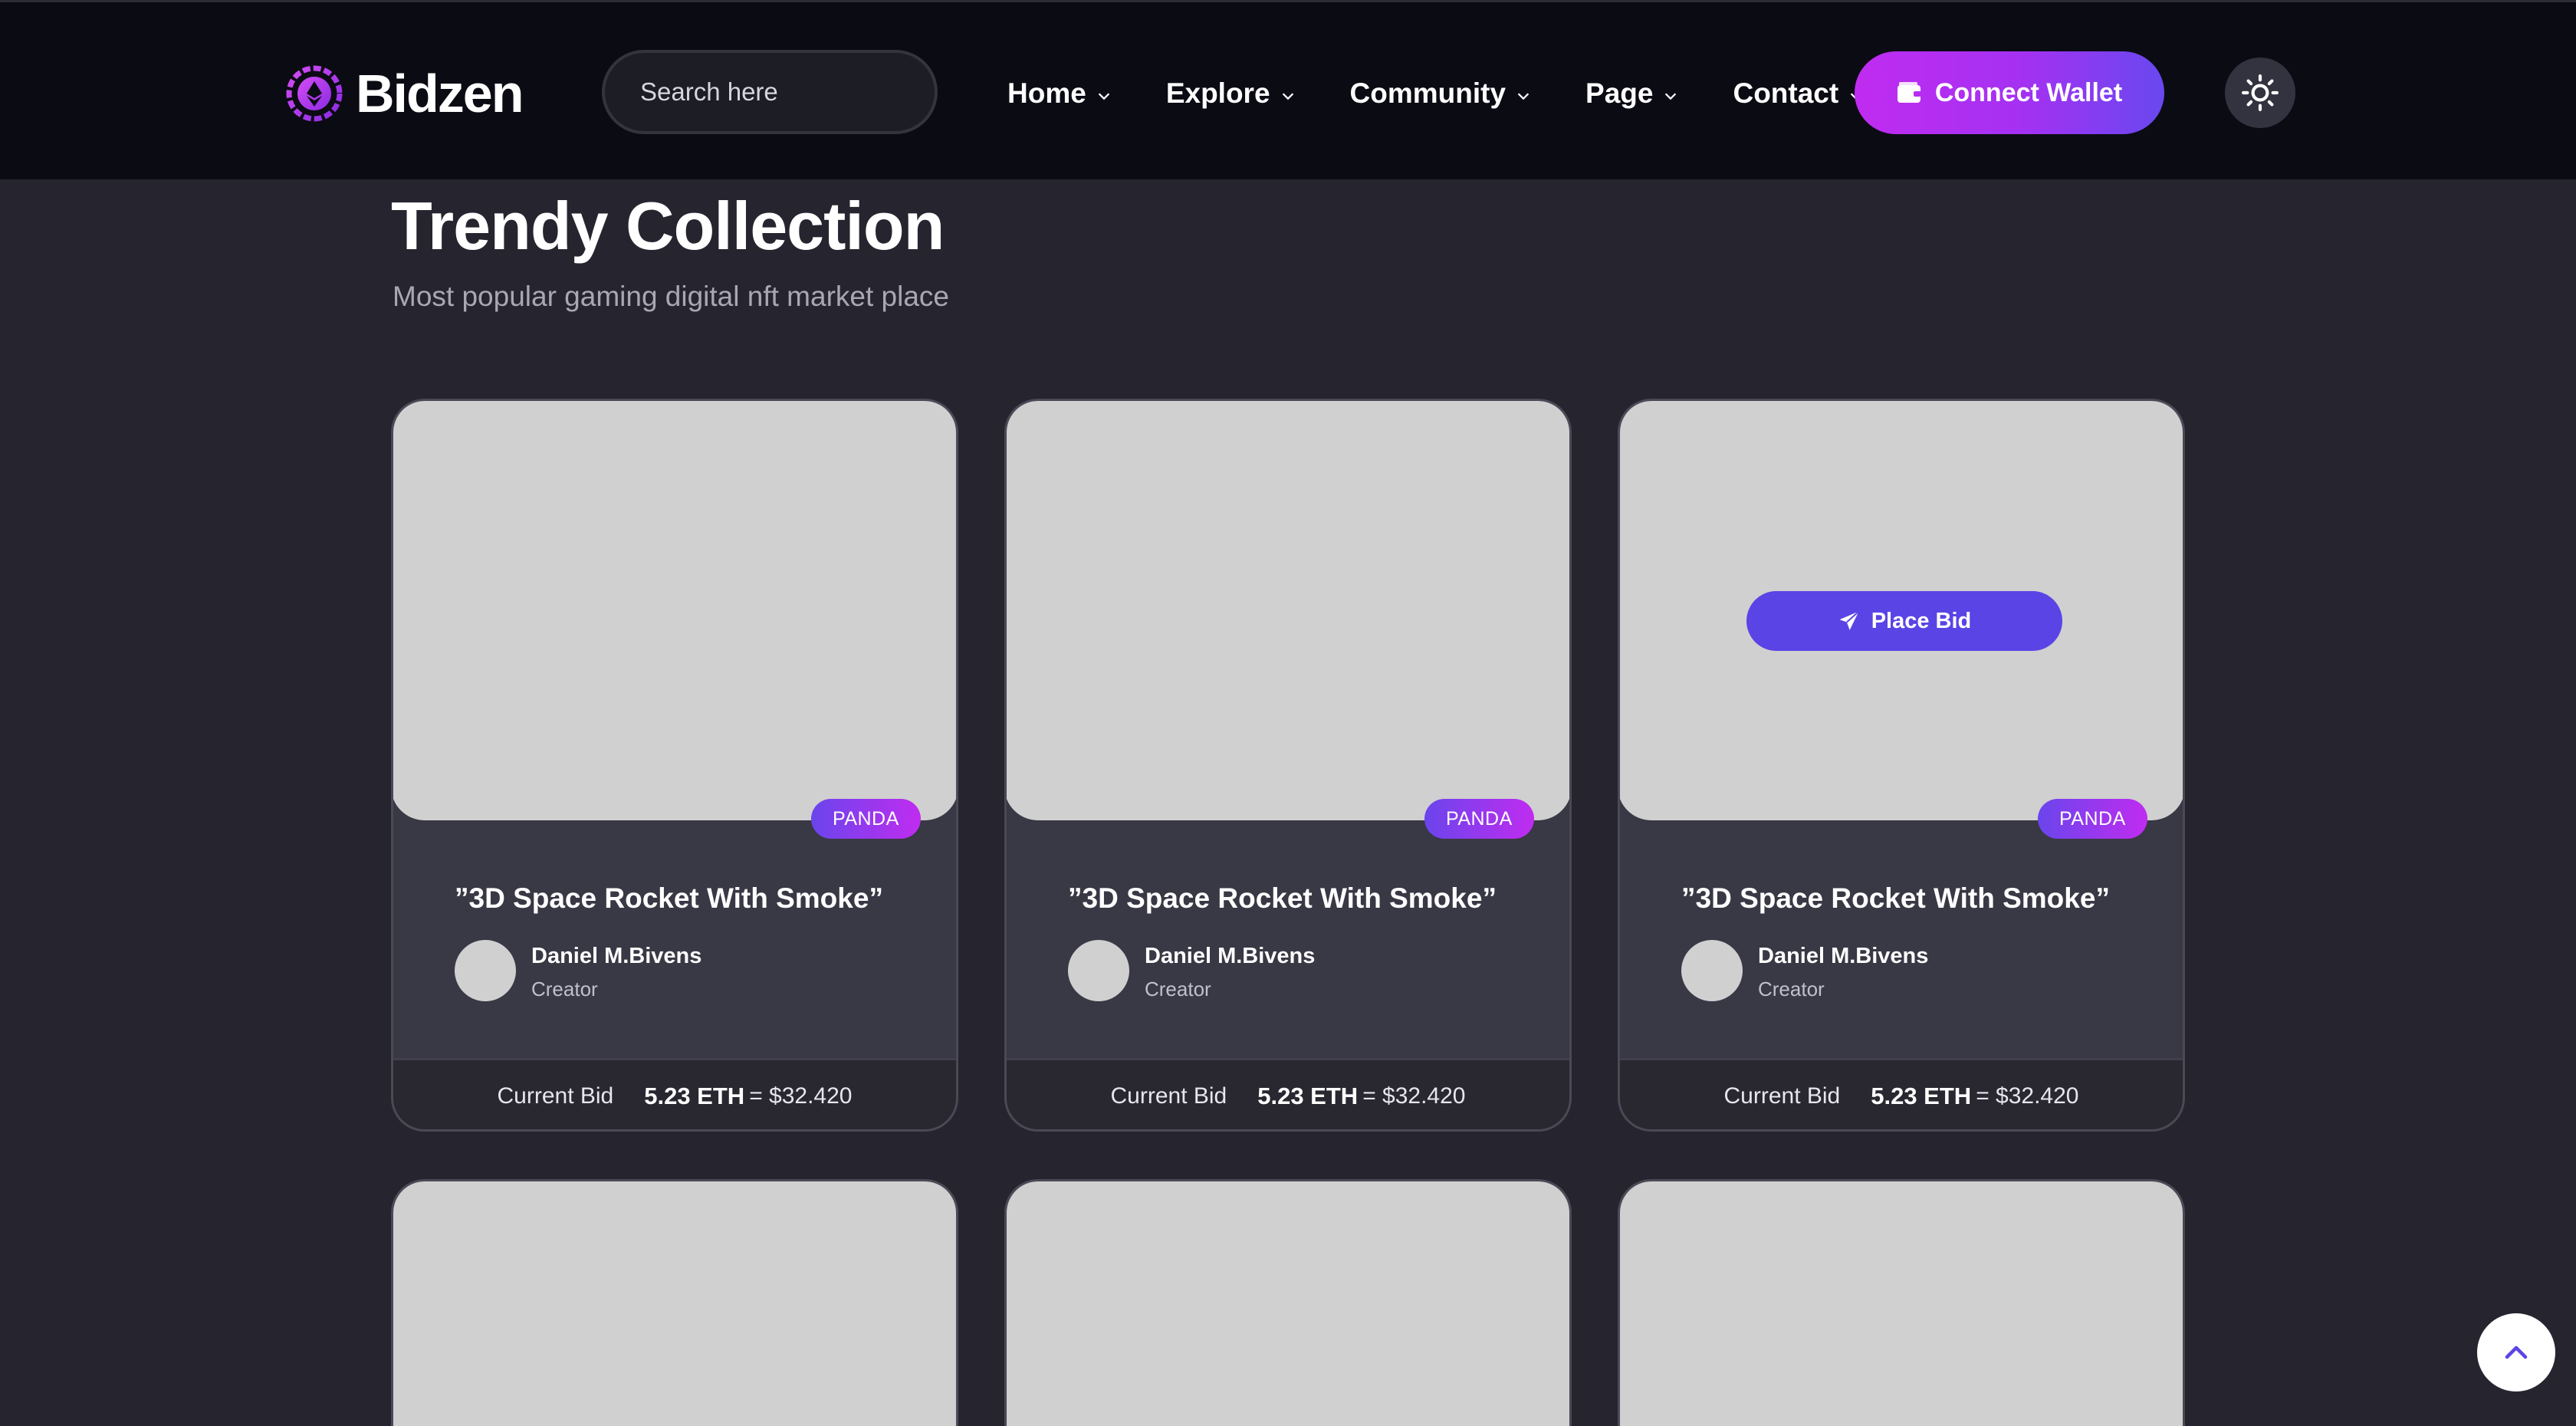  I want to click on place-bid-button: Place Bid, so click(1904, 621).